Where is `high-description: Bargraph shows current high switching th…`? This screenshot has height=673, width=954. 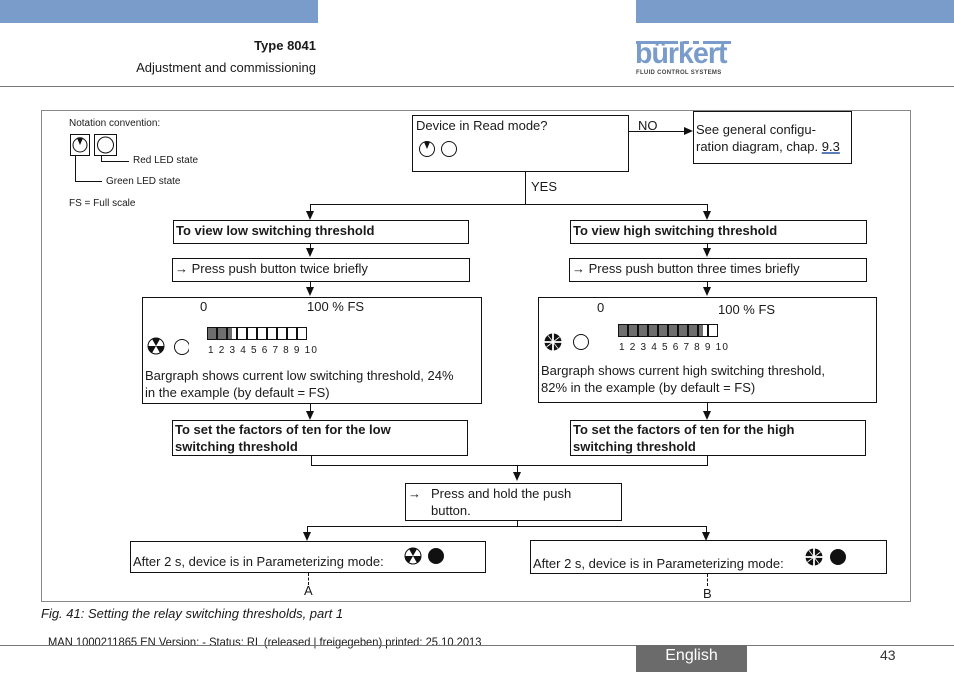 high-description: Bargraph shows current high switching th… is located at coordinates (683, 379).